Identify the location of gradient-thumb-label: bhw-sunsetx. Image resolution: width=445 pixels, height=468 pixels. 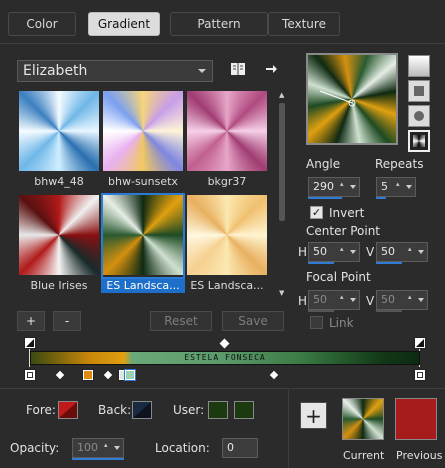
(143, 181).